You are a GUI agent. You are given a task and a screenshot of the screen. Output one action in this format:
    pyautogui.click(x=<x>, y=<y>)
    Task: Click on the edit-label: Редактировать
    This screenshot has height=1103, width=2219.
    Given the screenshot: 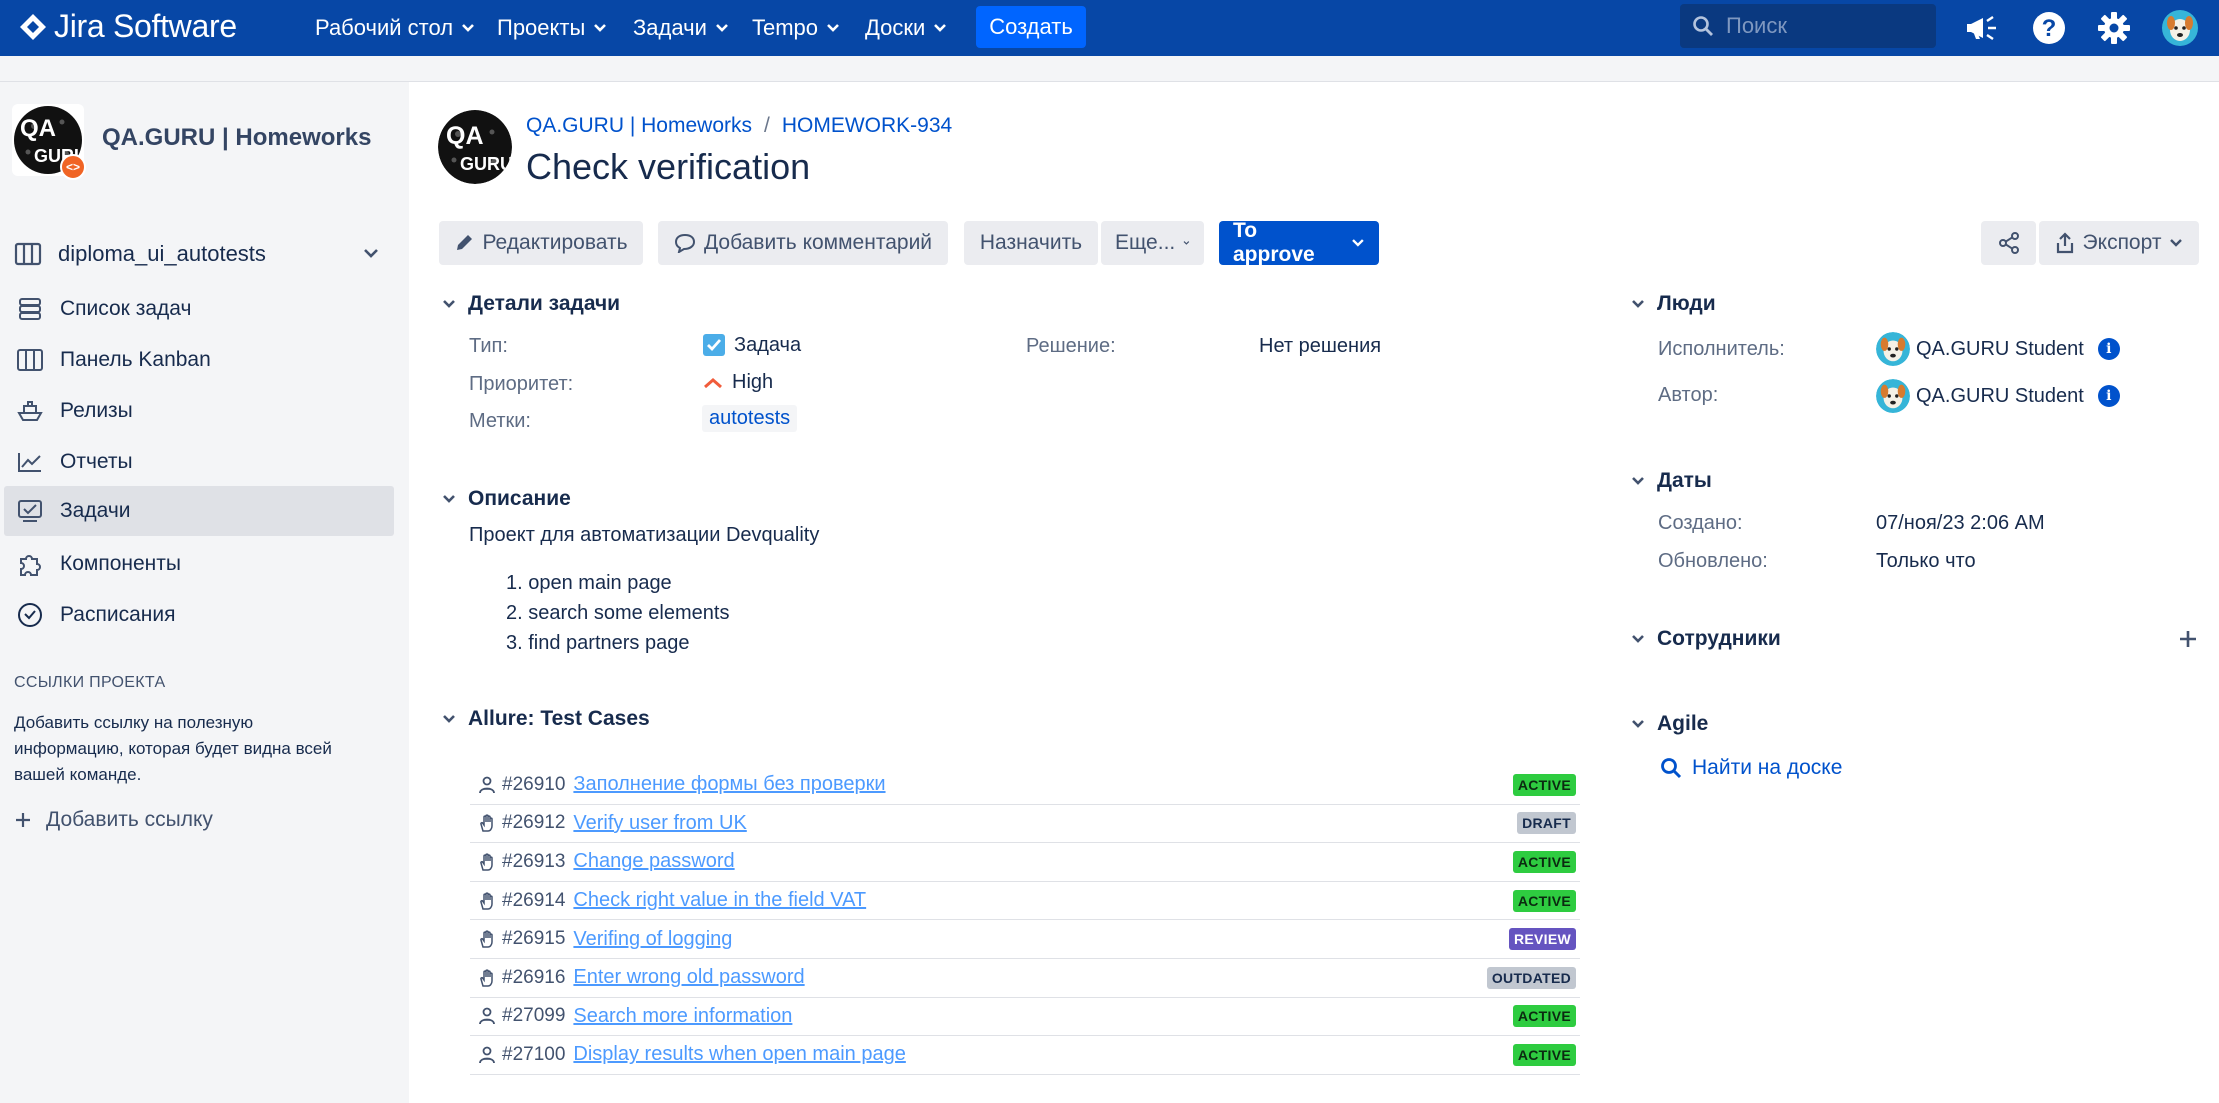 What is the action you would take?
    pyautogui.click(x=555, y=242)
    